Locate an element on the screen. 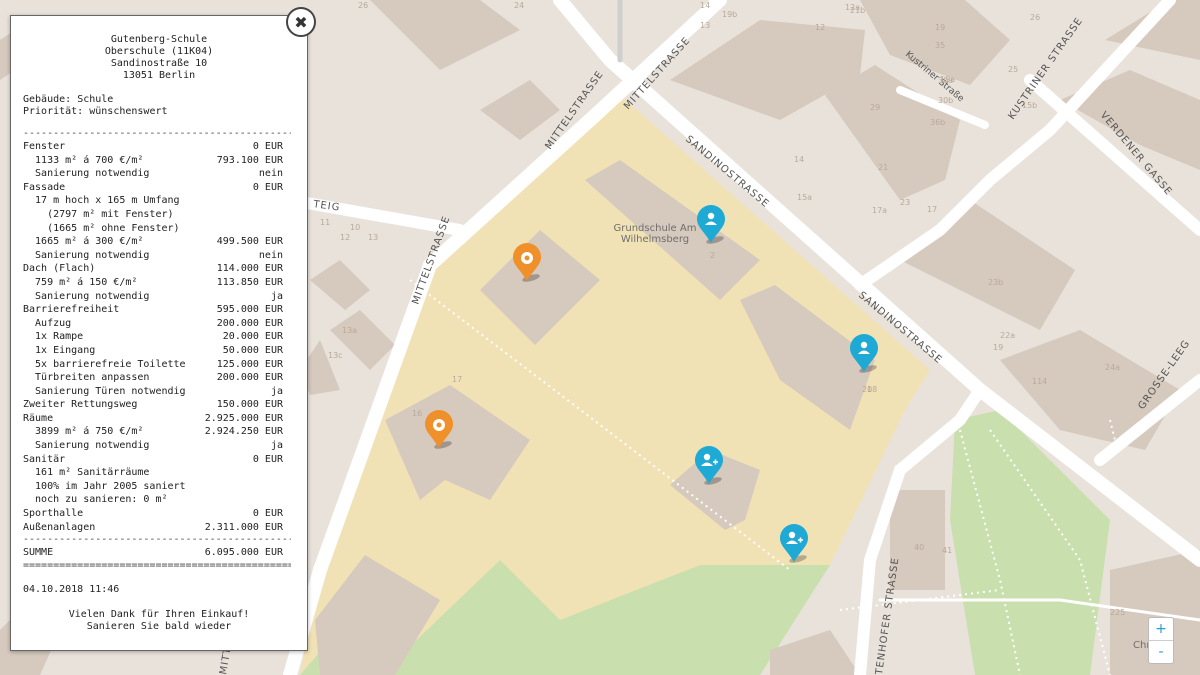 This screenshot has width=1200, height=675. house-number: 2 is located at coordinates (712, 255).